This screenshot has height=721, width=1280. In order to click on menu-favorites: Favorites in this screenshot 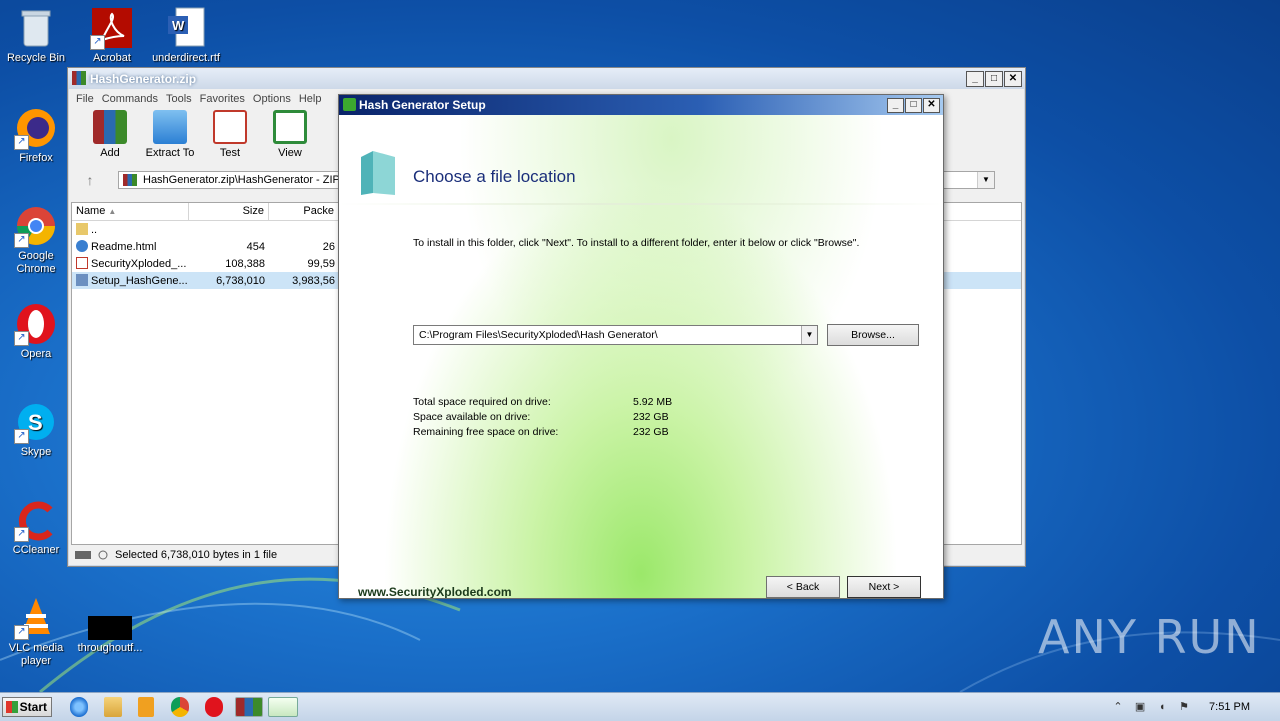, I will do `click(224, 99)`.